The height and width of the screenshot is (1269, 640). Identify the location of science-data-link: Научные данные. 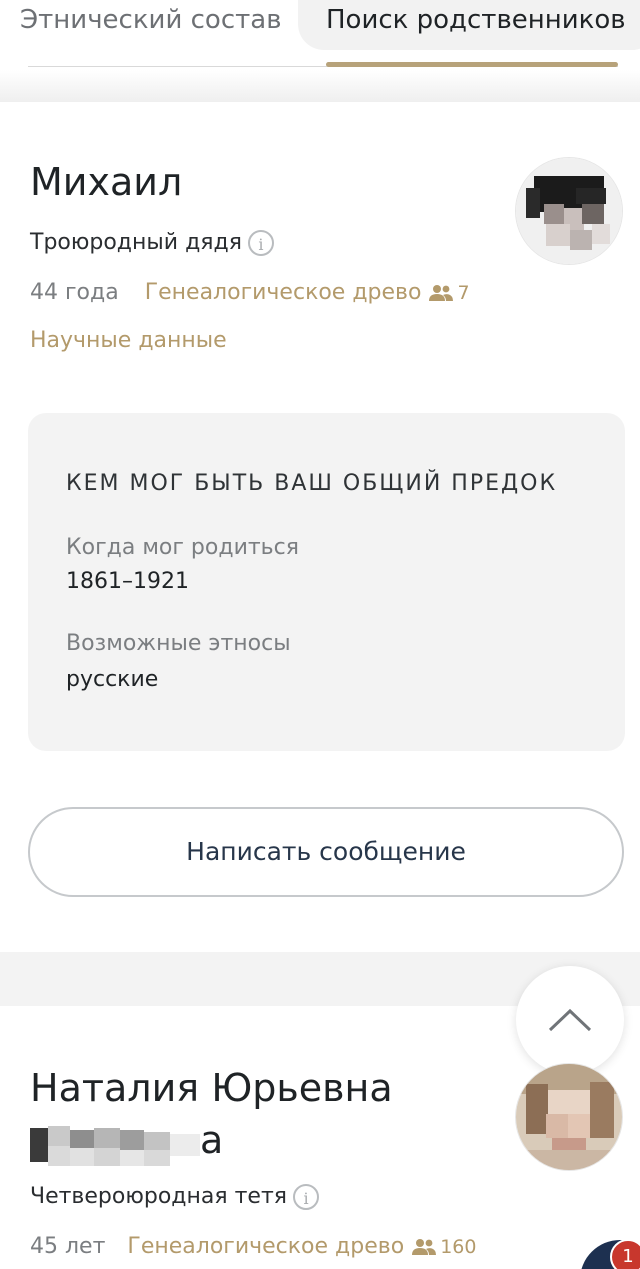
(128, 340).